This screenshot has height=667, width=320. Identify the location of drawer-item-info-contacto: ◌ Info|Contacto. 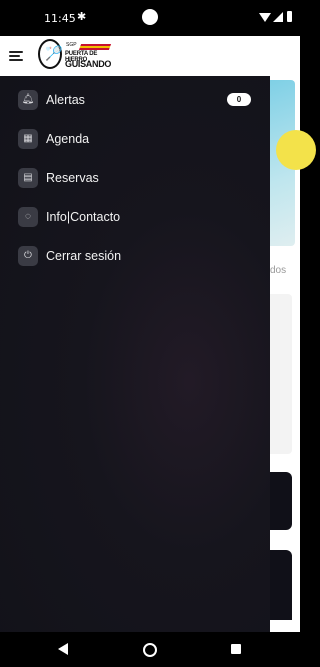
(135, 218).